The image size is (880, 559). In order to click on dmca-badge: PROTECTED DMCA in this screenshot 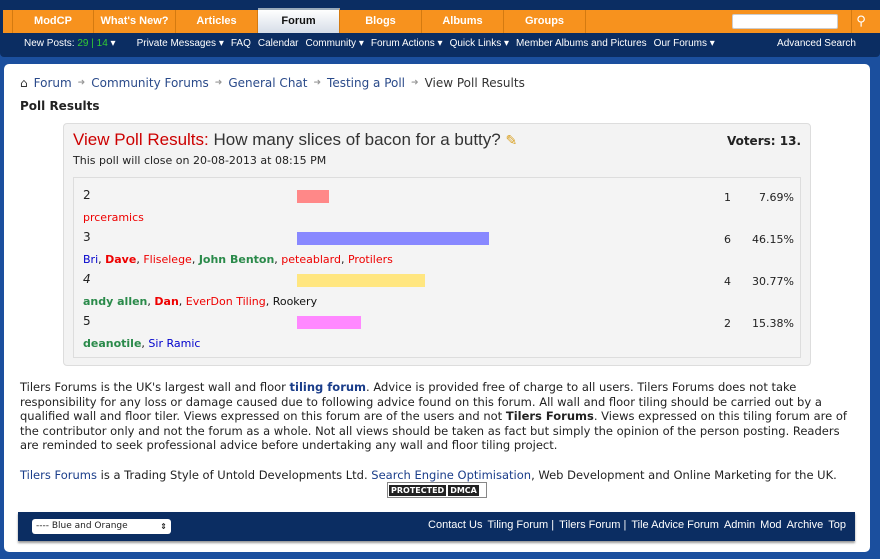, I will do `click(437, 490)`.